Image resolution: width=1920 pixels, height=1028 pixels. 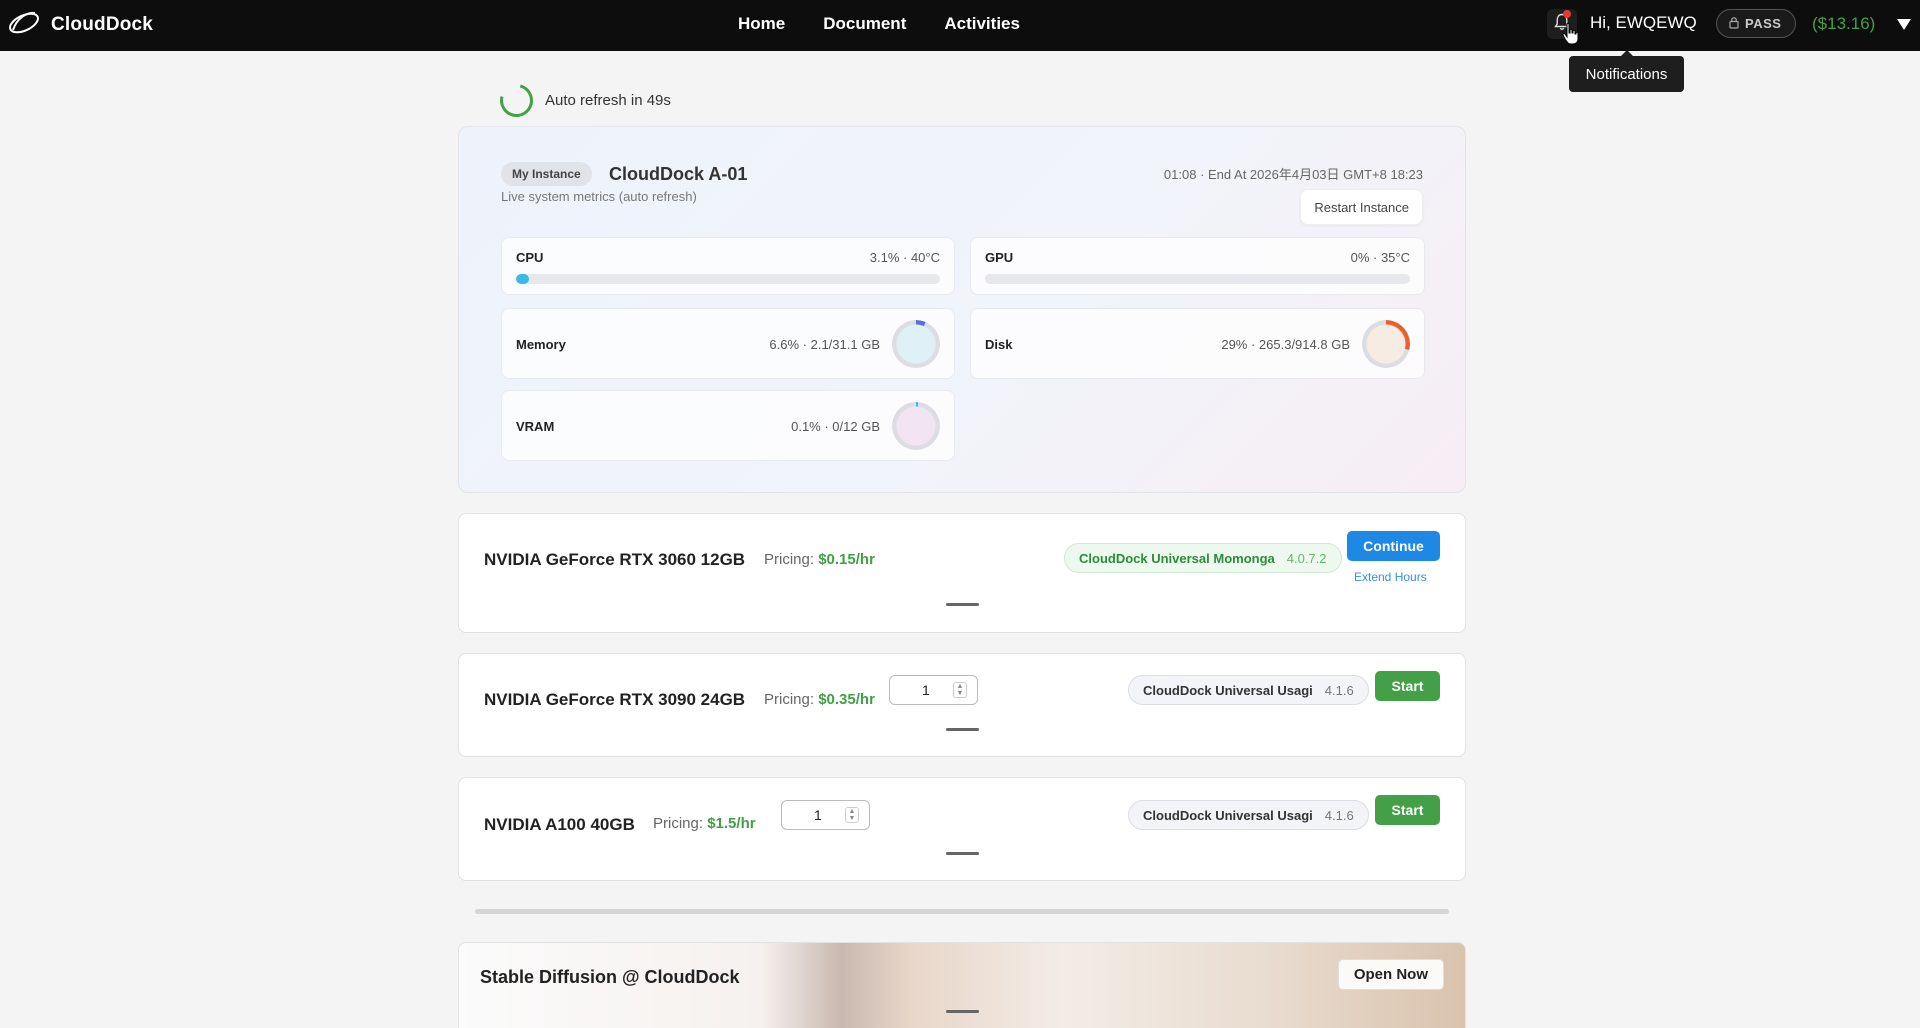 What do you see at coordinates (846, 699) in the screenshot?
I see `price-value: $0.35/hr` at bounding box center [846, 699].